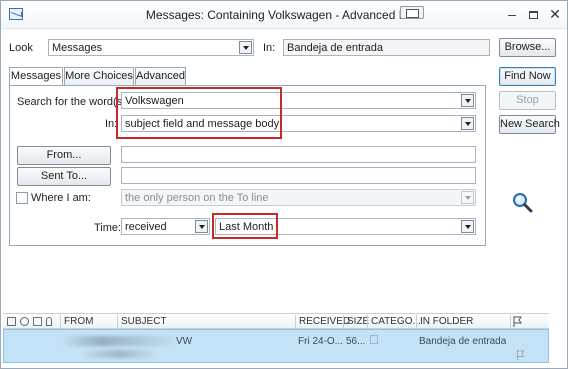  Describe the element at coordinates (523, 203) in the screenshot. I see `magnifier-icon` at that location.